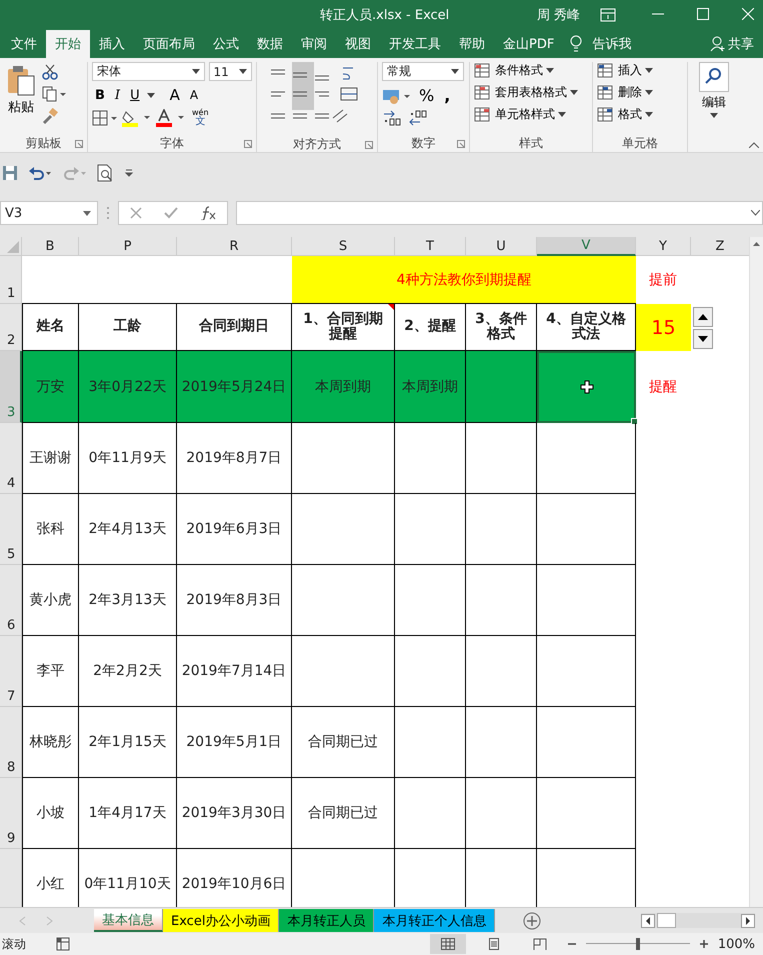 The image size is (763, 955). Describe the element at coordinates (270, 44) in the screenshot. I see `ribbon-tab: 数据` at that location.